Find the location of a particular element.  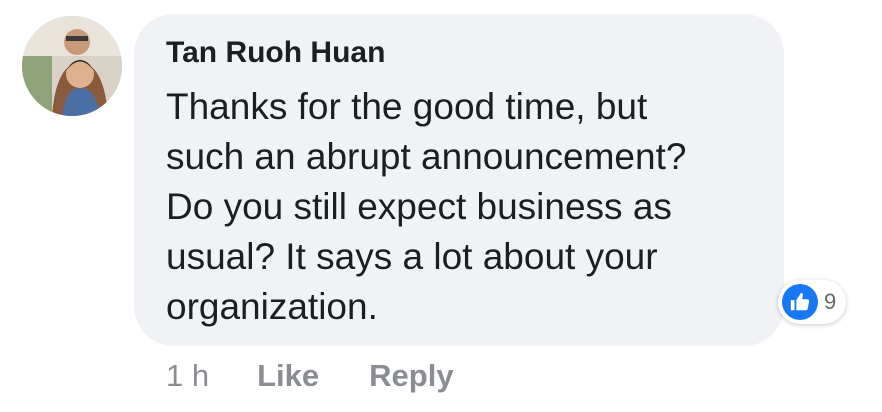

avatar-photo is located at coordinates (72, 66).